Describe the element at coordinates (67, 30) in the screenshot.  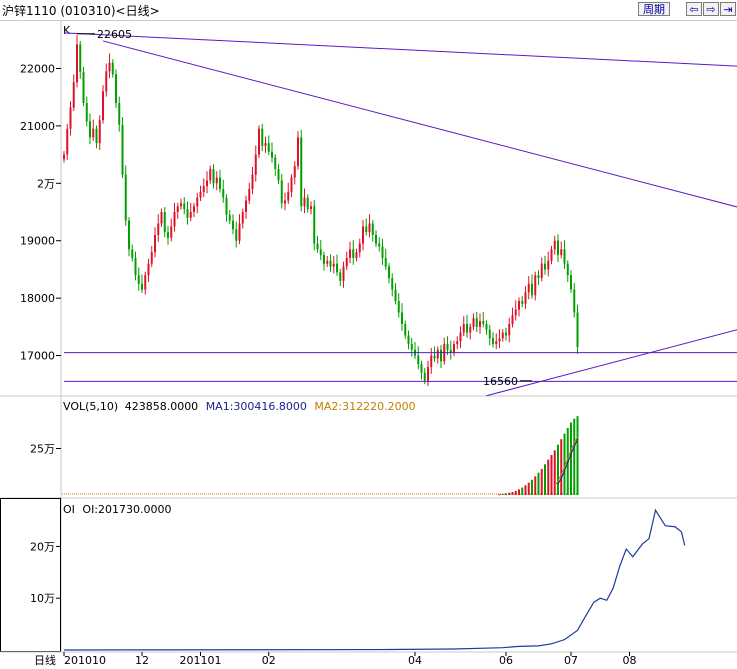
I see `kline-label: K` at that location.